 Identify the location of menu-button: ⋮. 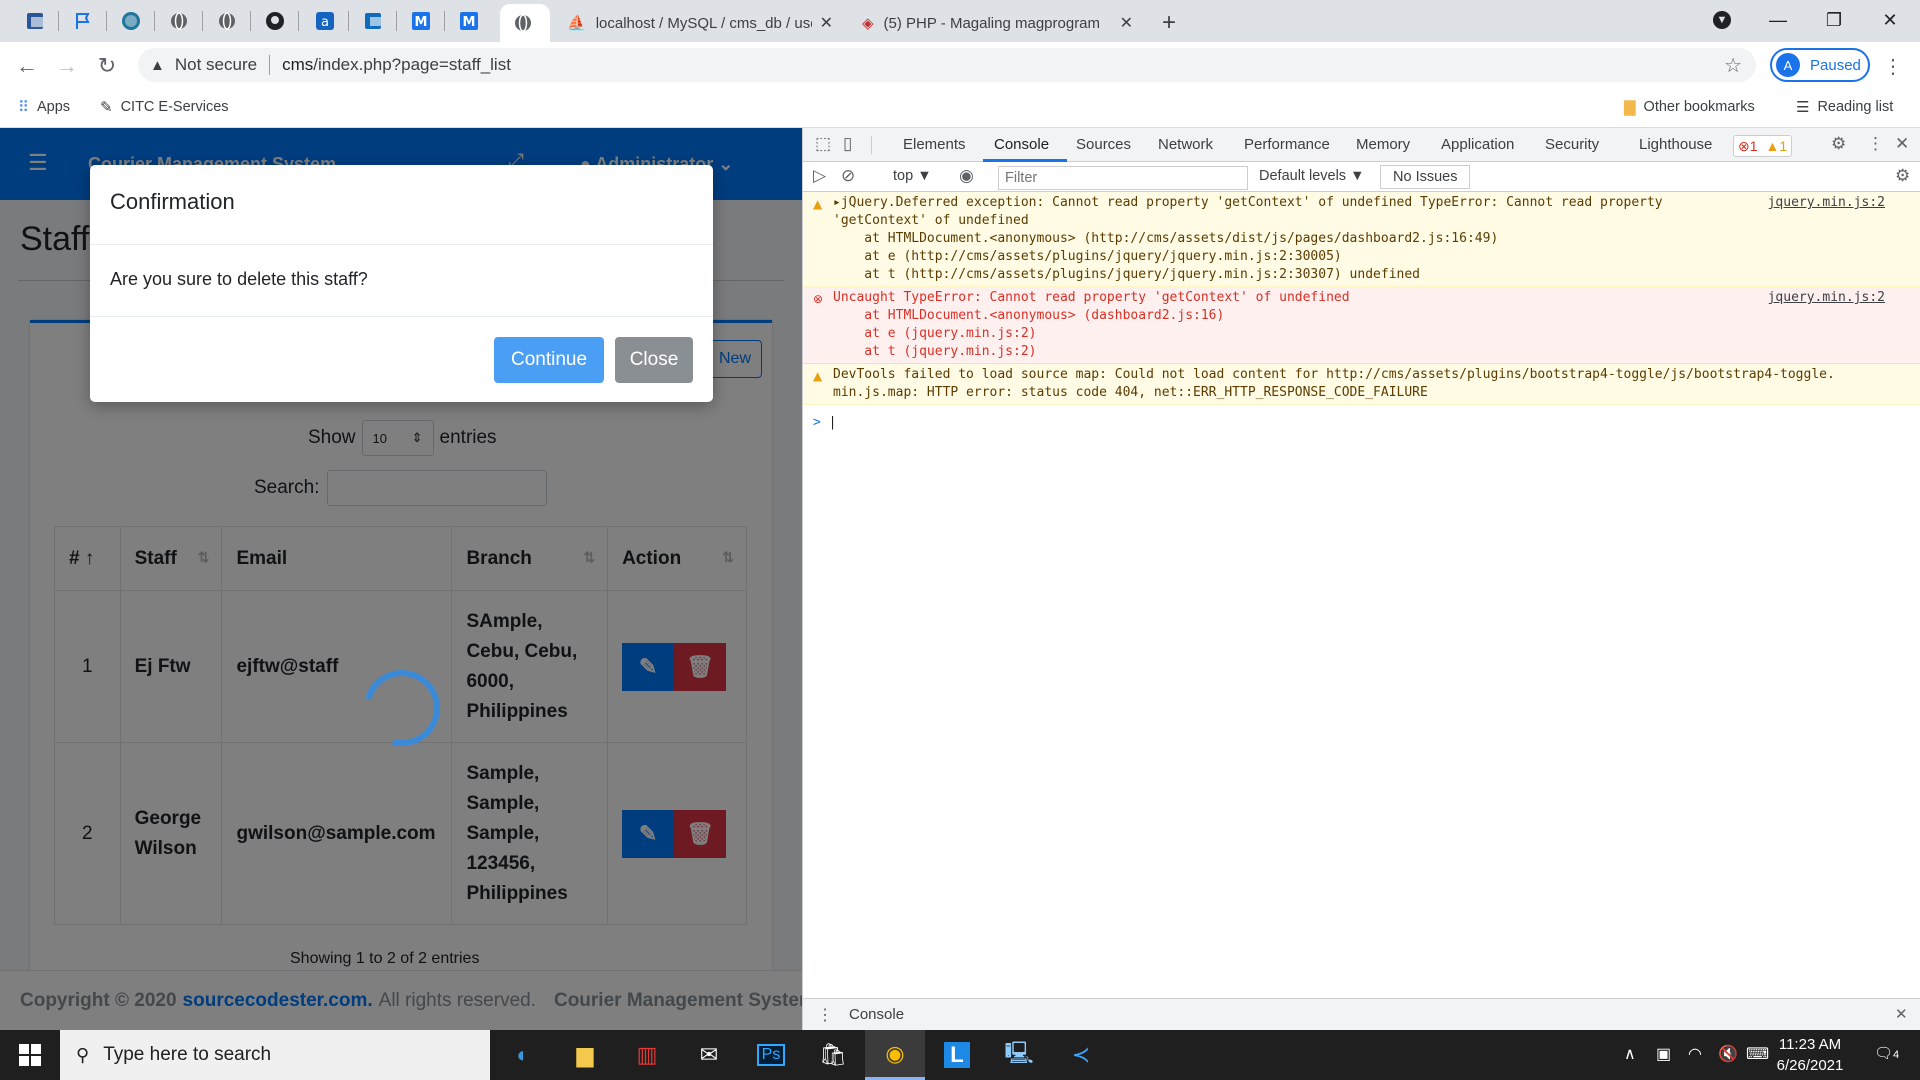
(1893, 66).